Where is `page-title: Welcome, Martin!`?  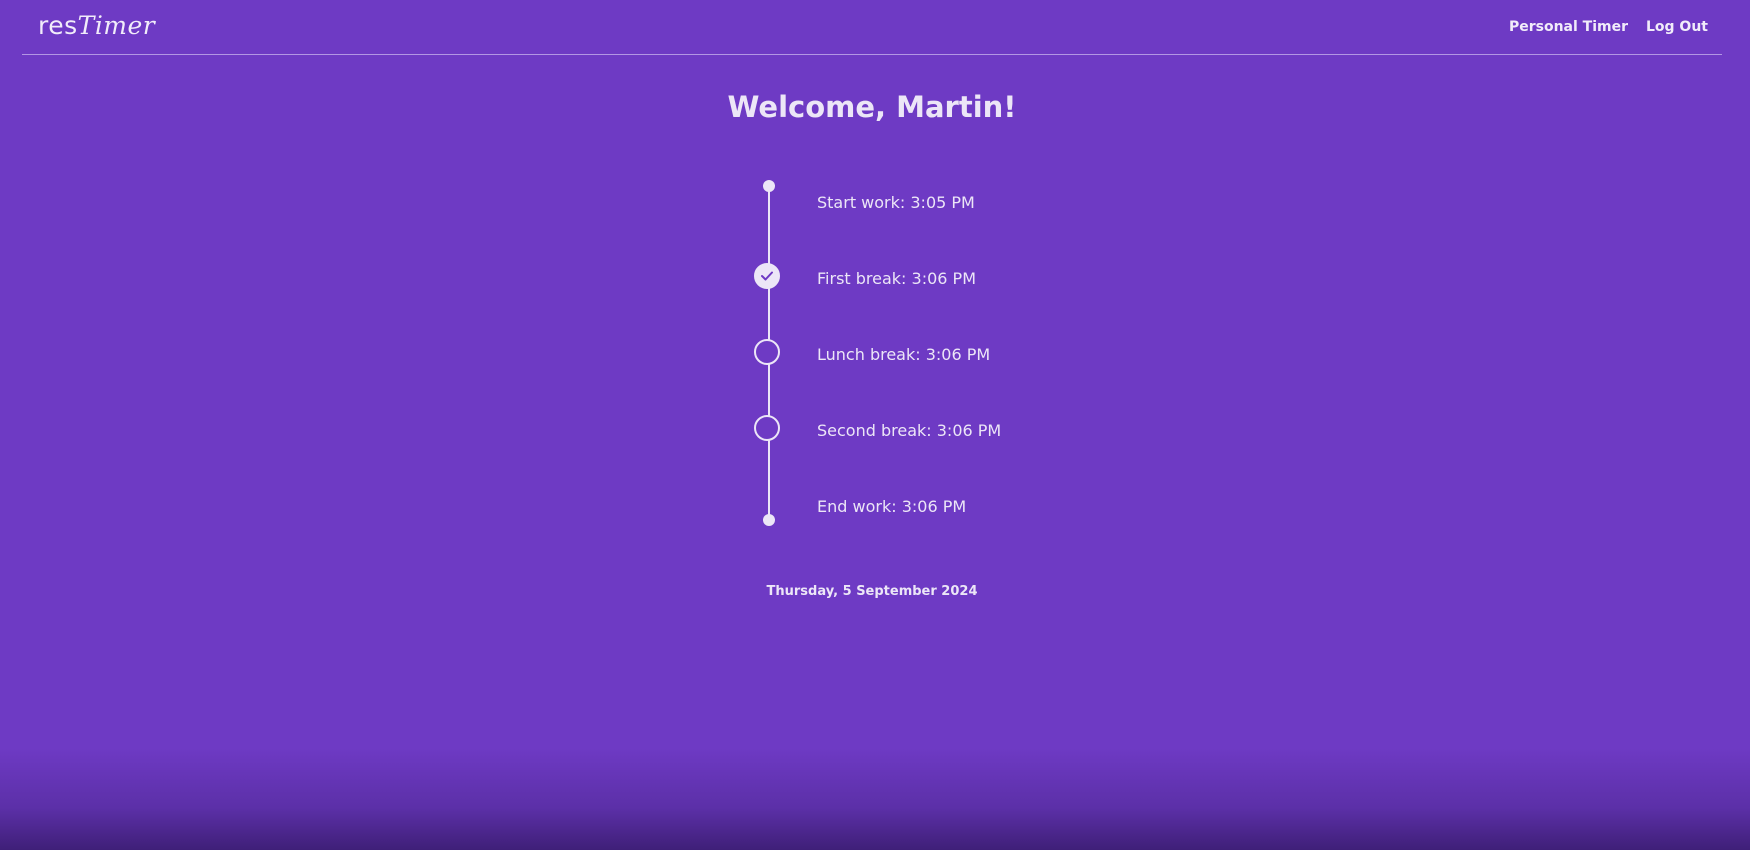
page-title: Welcome, Martin! is located at coordinates (872, 107).